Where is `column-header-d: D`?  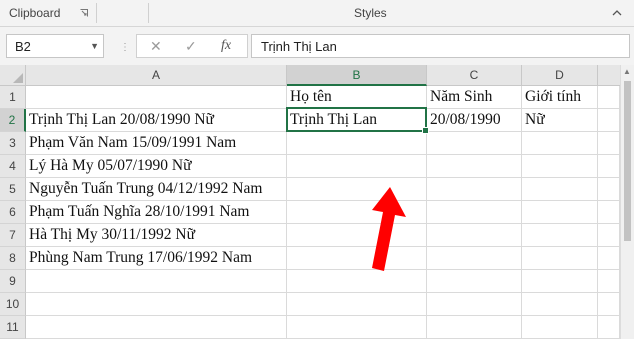 column-header-d: D is located at coordinates (560, 75).